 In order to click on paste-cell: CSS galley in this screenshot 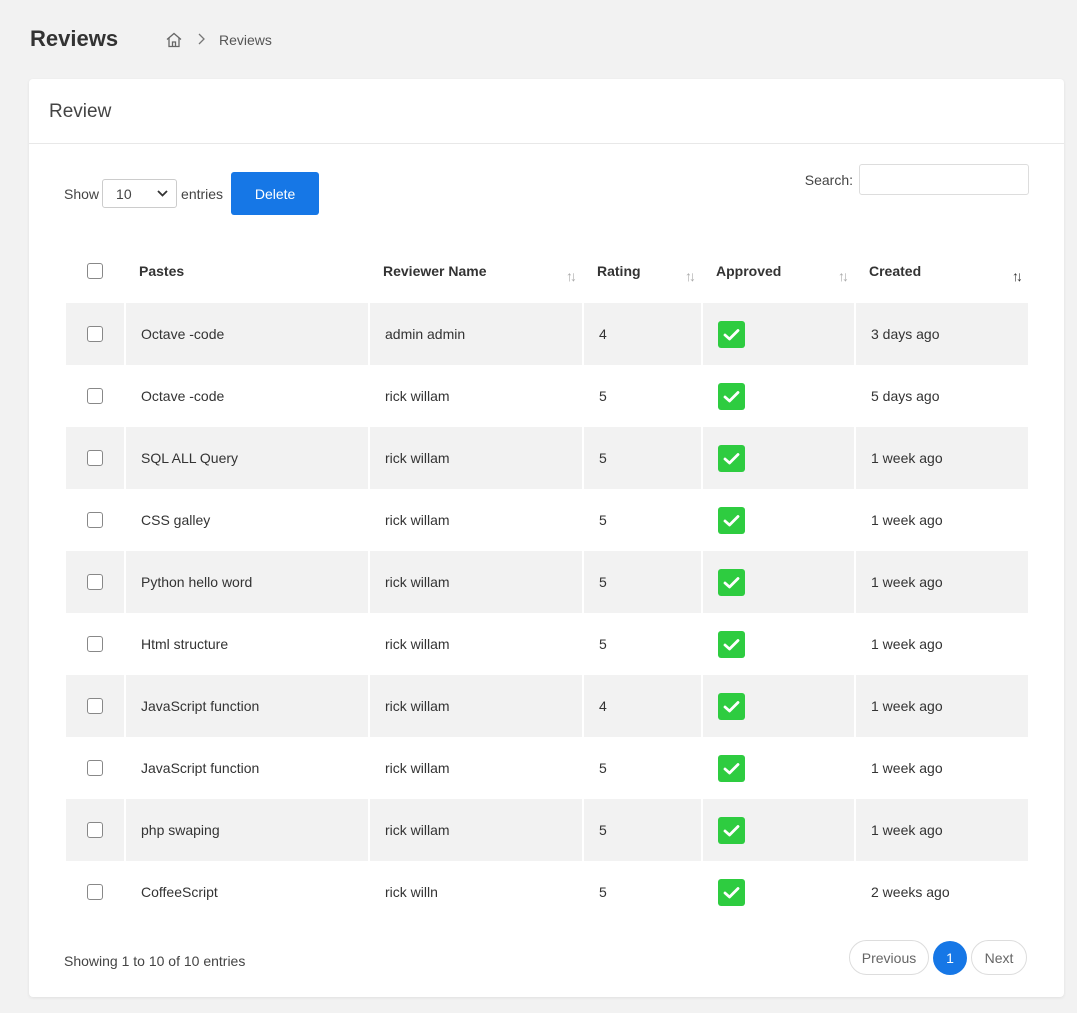, I will do `click(246, 520)`.